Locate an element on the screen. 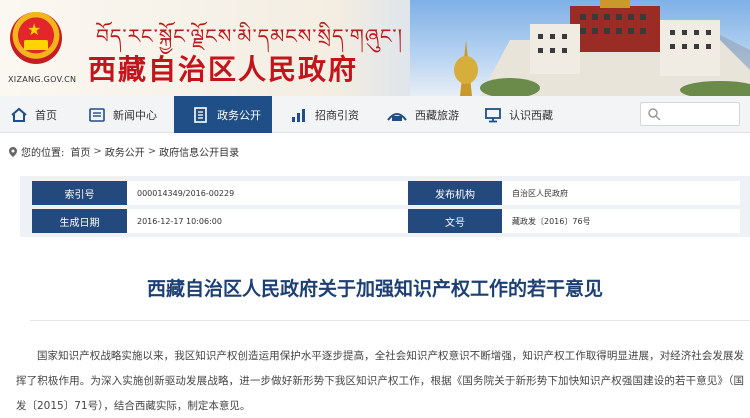 The height and width of the screenshot is (418, 750). nav-label-news: 新闻中心 is located at coordinates (135, 115).